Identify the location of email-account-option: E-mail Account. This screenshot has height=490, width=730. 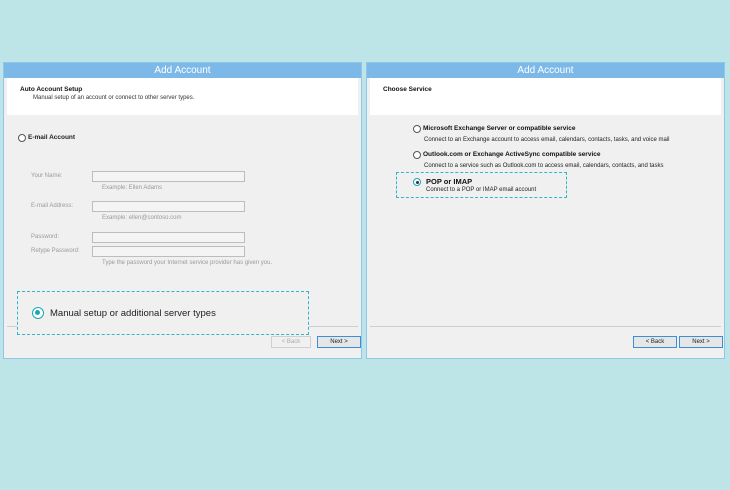
(46, 138).